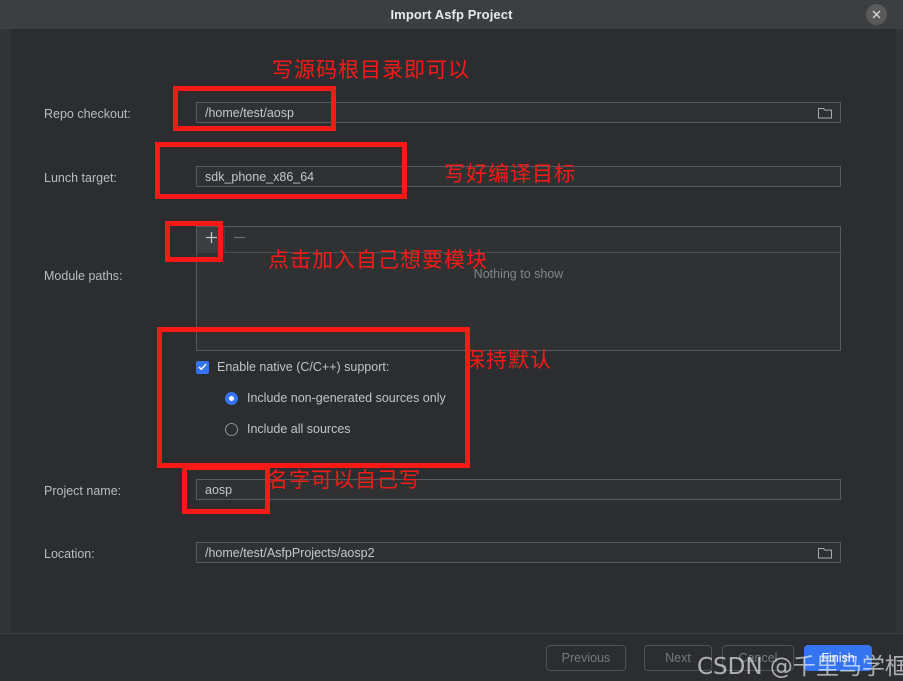 This screenshot has width=903, height=681. Describe the element at coordinates (838, 658) in the screenshot. I see `finish-button: Finish` at that location.